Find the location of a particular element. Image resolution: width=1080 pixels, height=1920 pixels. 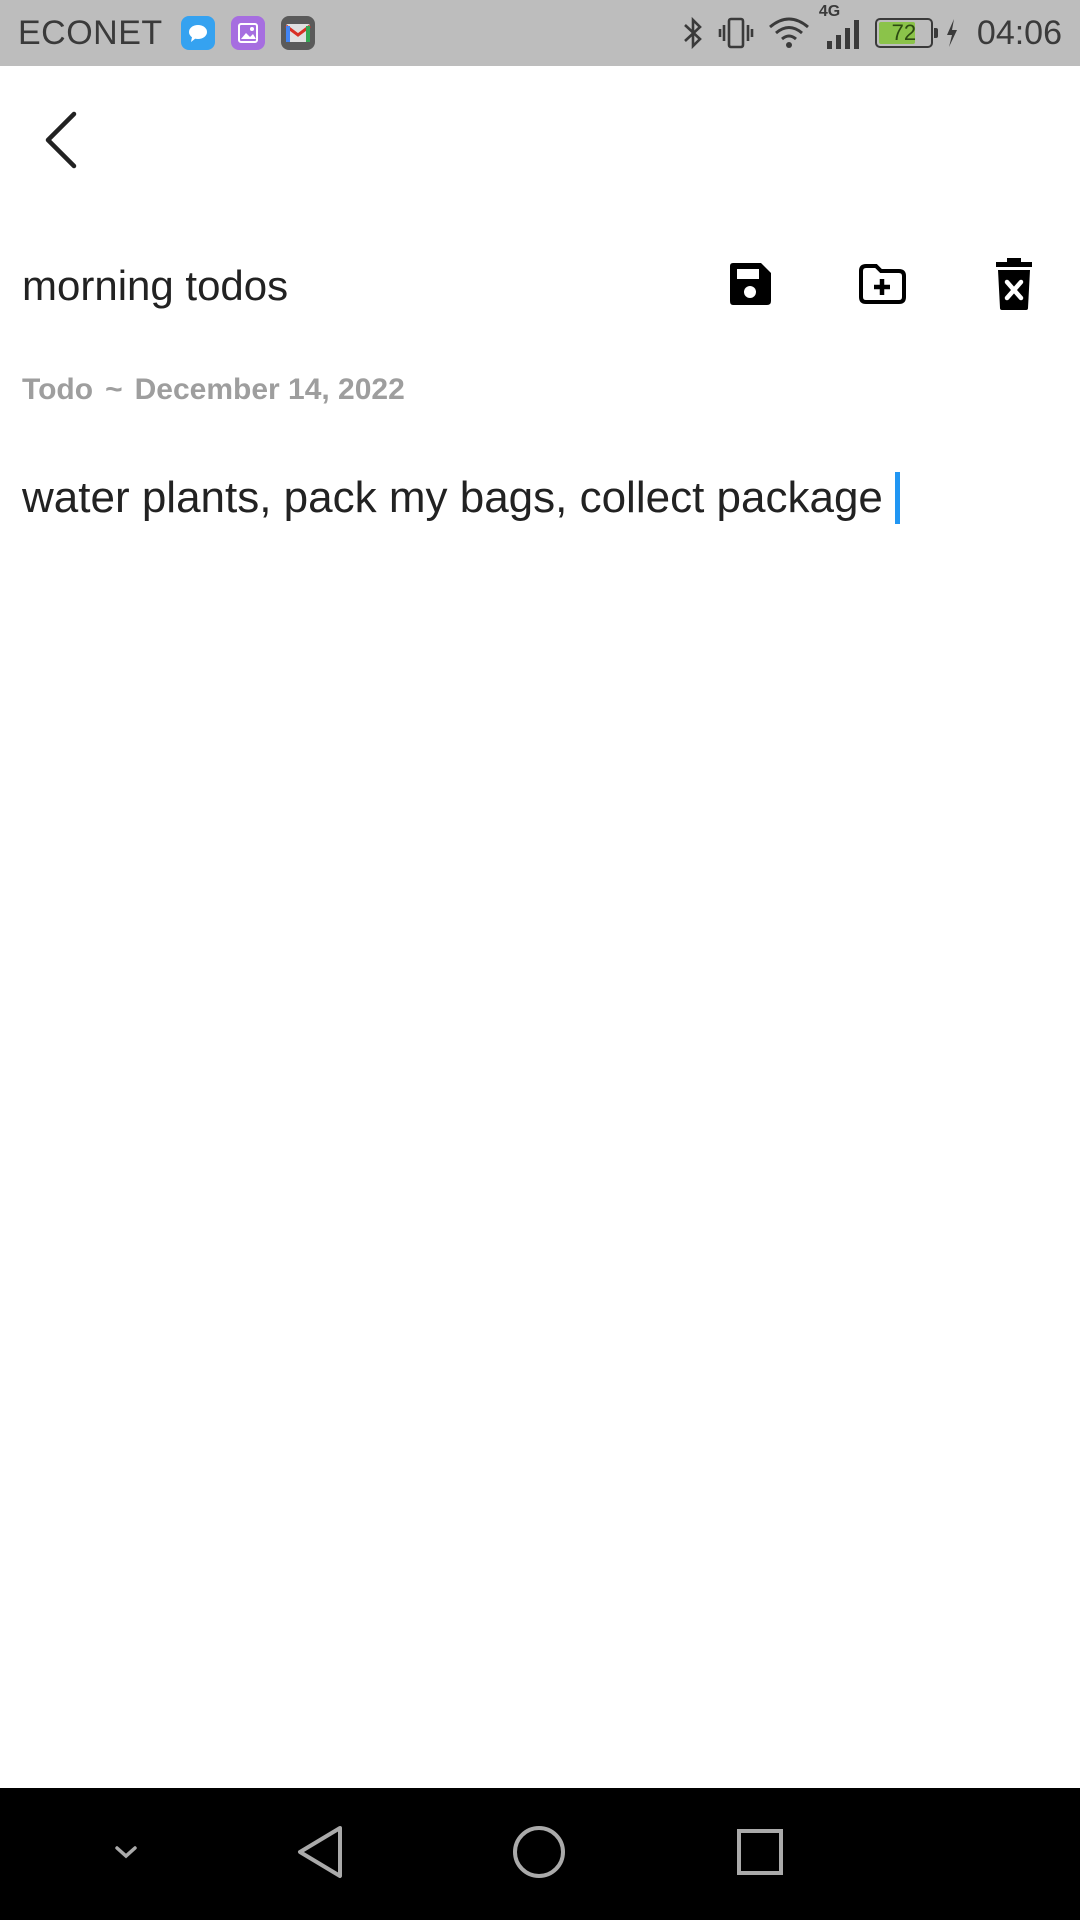

collapse-button is located at coordinates (126, 1854).